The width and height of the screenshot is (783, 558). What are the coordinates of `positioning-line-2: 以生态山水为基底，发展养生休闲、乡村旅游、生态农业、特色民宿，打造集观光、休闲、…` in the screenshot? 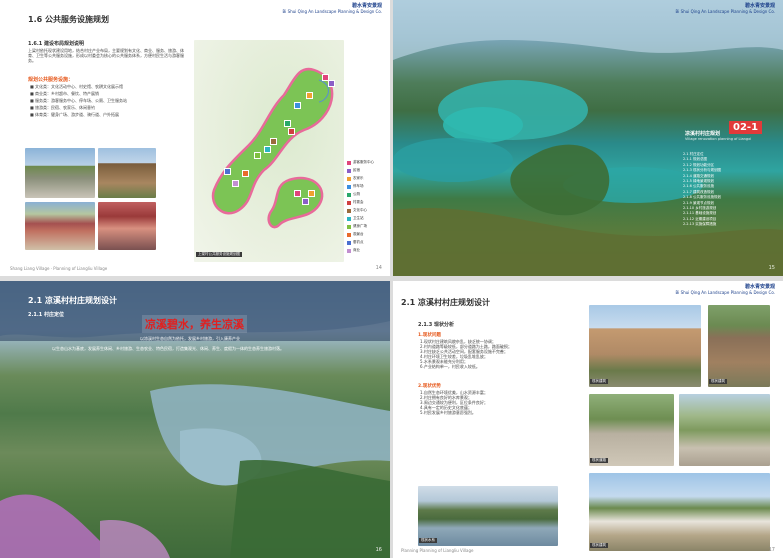 It's located at (168, 348).